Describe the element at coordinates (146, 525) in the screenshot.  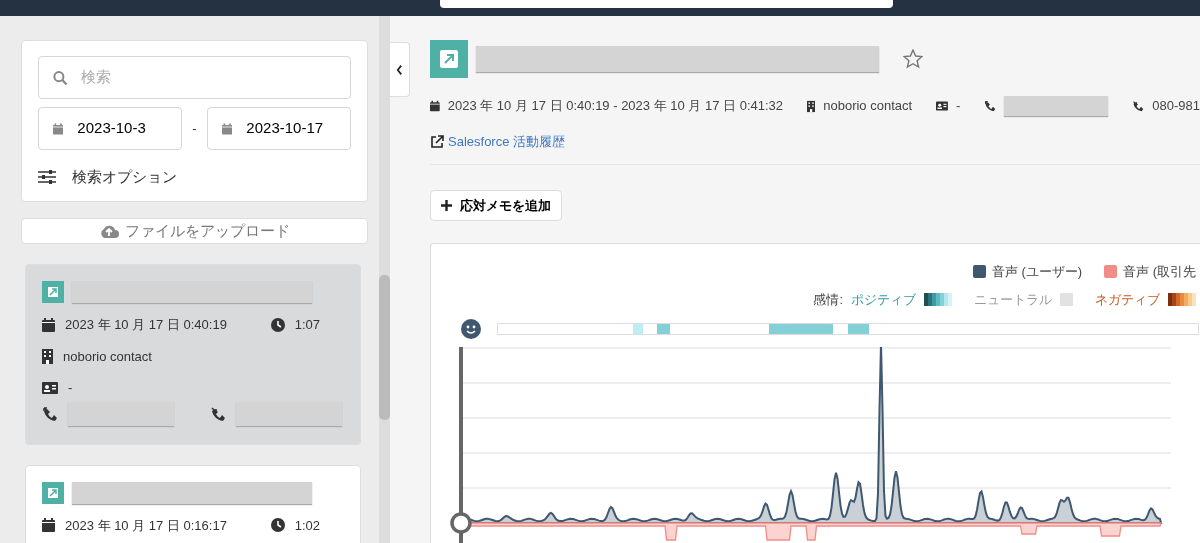
I see `call-datetime: 2023 年 10 月 17 日 0:16:17` at that location.